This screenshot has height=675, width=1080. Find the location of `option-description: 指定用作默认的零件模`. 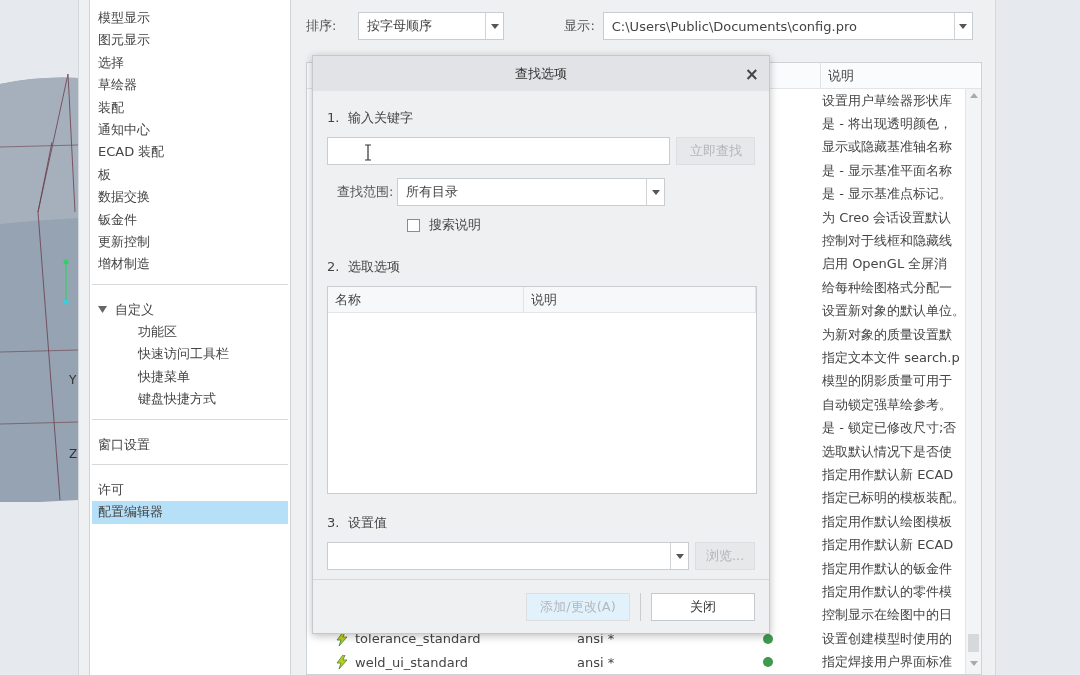

option-description: 指定用作默认的零件模 is located at coordinates (887, 591).